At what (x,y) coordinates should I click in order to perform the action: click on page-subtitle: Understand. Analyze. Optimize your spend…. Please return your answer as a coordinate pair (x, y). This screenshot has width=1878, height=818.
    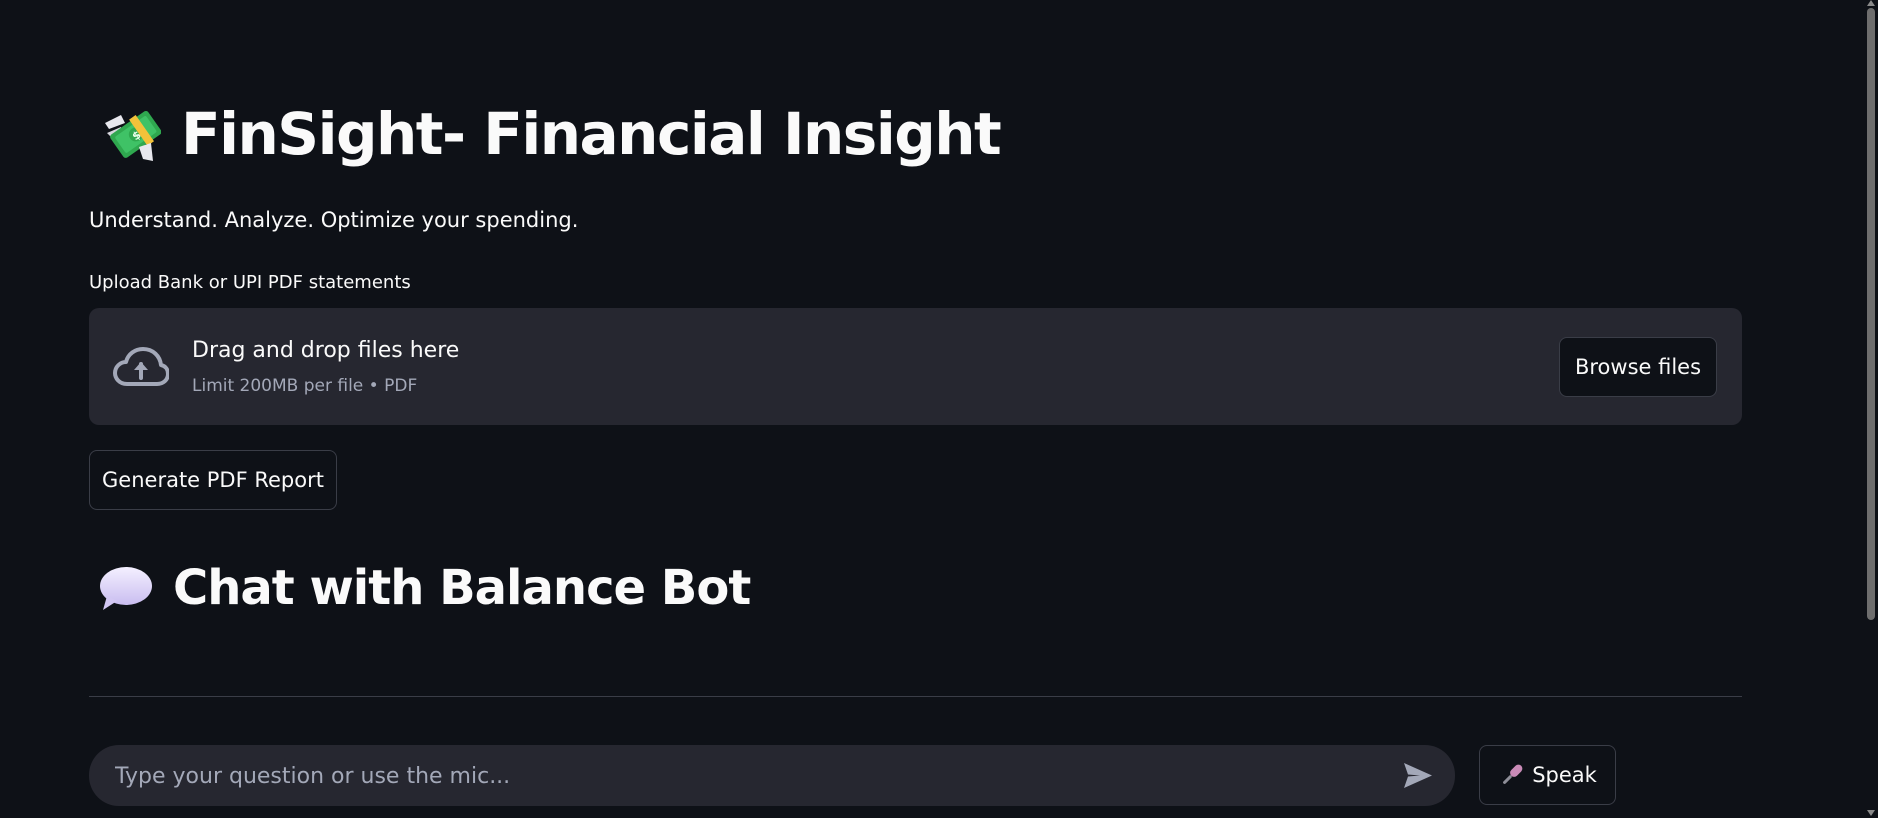
    Looking at the image, I should click on (334, 220).